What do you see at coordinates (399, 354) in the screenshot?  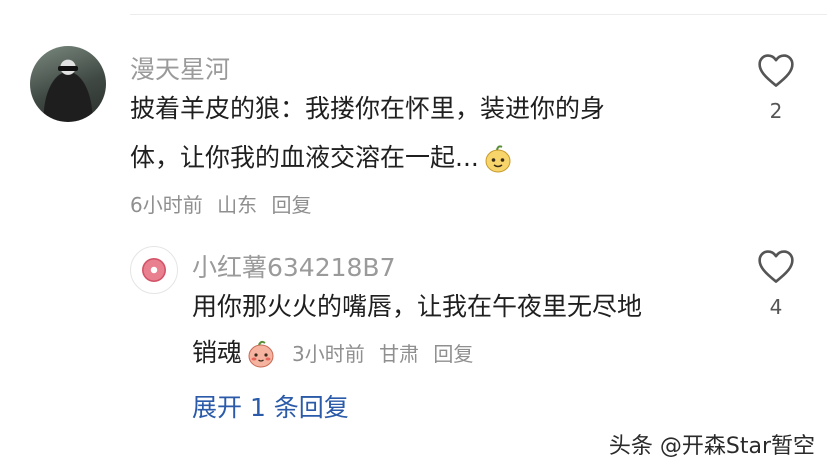 I see `reply-location: 甘肃` at bounding box center [399, 354].